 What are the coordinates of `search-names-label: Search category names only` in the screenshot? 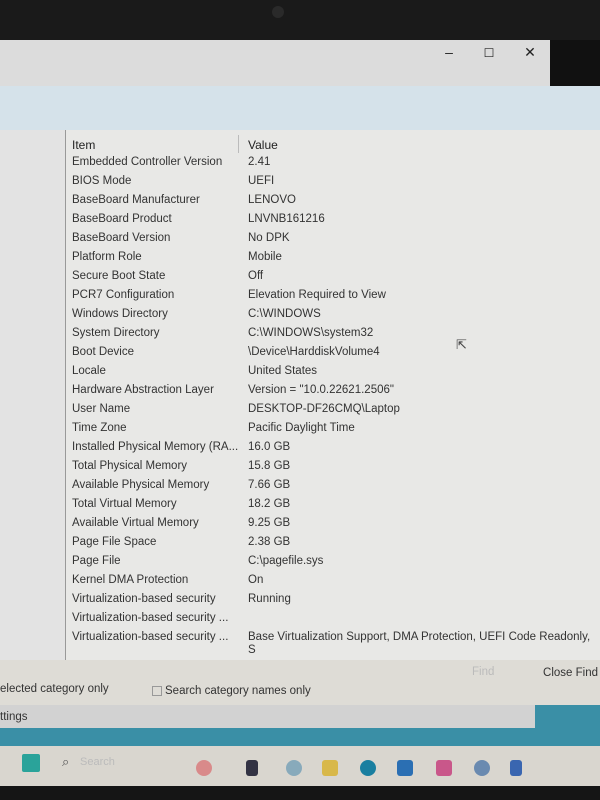 It's located at (238, 691).